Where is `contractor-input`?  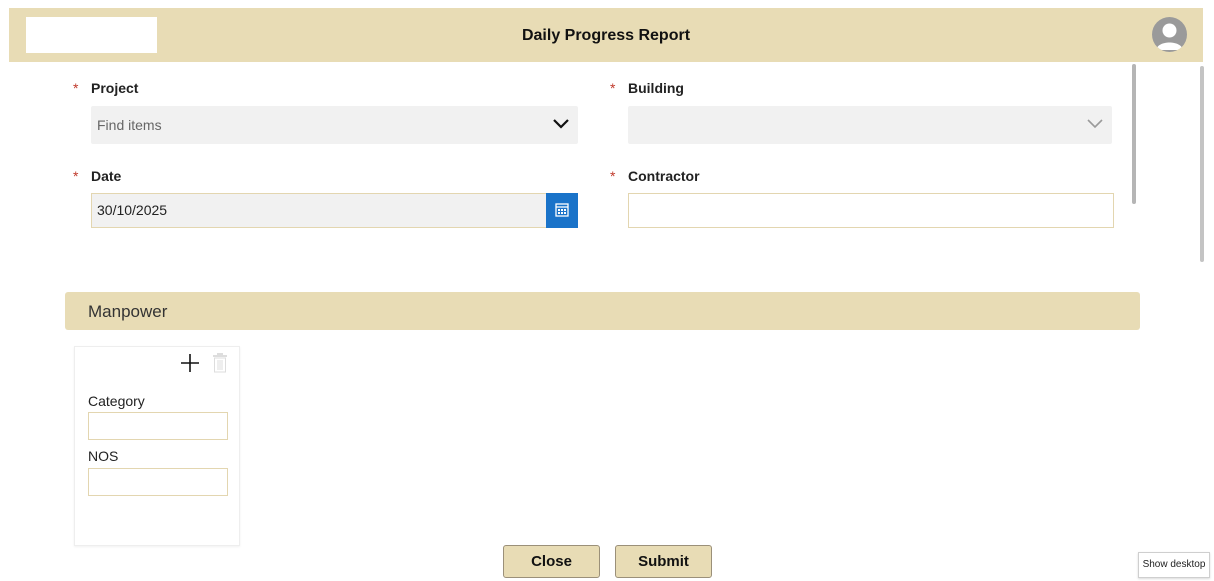
contractor-input is located at coordinates (871, 210).